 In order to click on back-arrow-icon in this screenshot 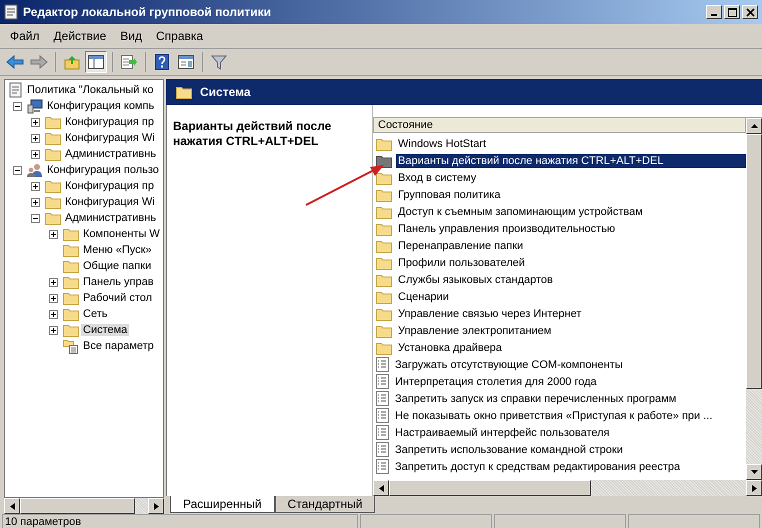, I will do `click(15, 62)`.